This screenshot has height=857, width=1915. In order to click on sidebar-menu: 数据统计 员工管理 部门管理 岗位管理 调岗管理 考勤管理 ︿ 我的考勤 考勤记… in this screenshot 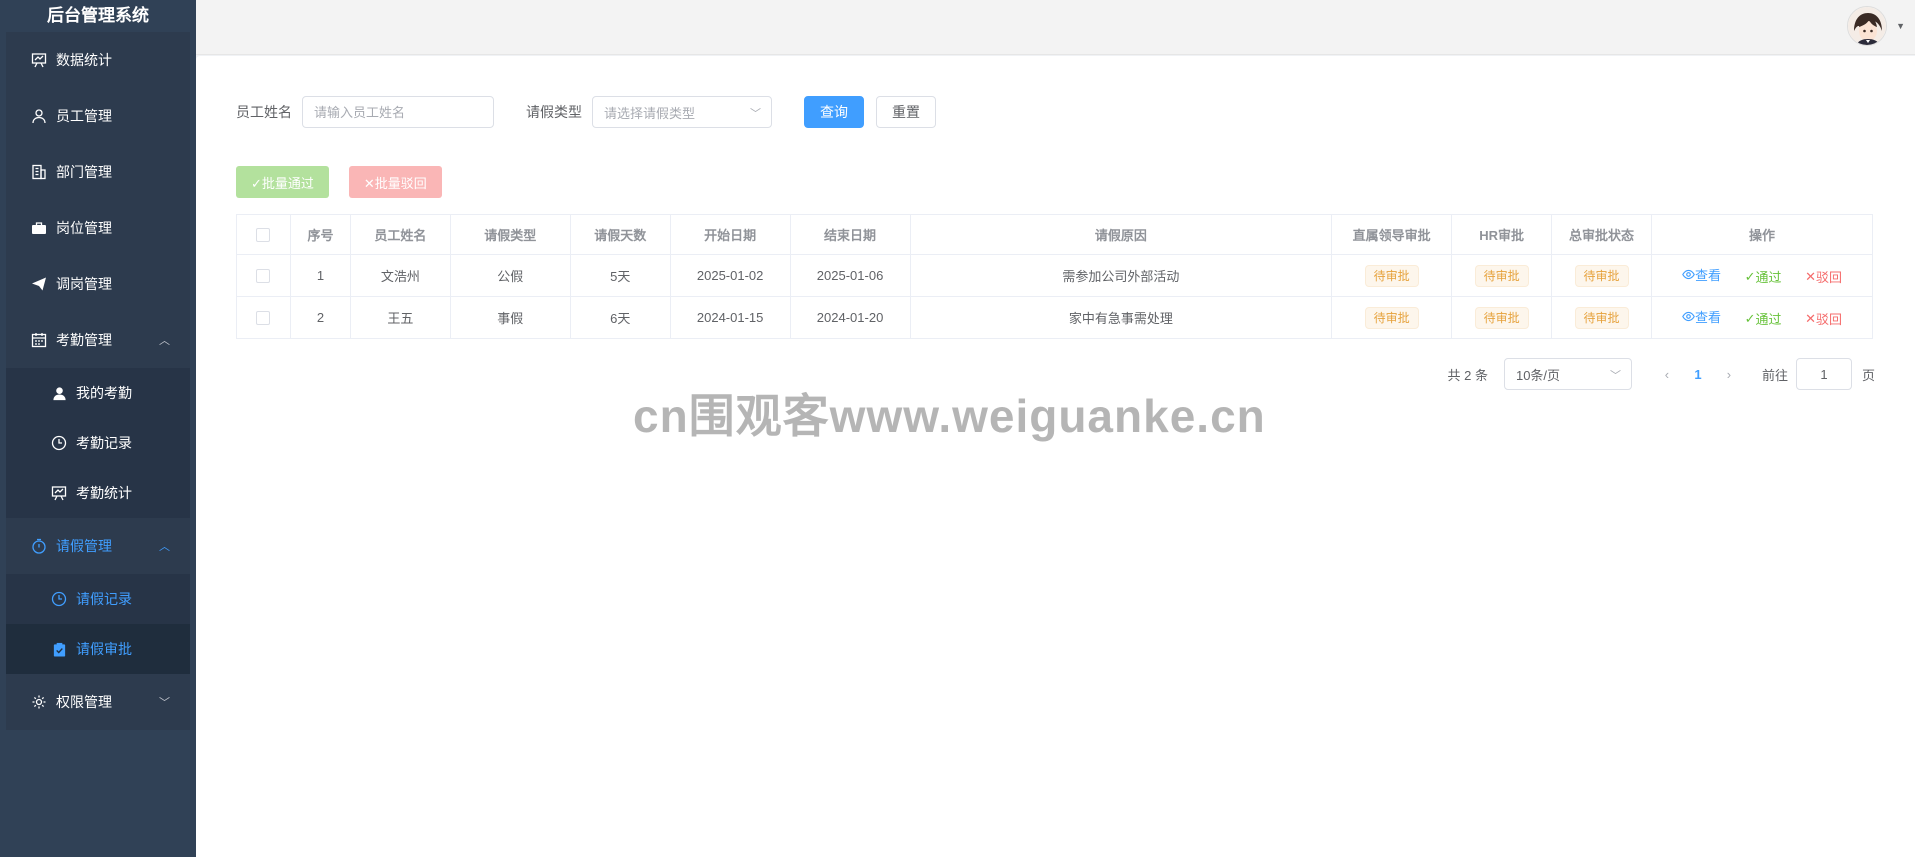, I will do `click(98, 381)`.